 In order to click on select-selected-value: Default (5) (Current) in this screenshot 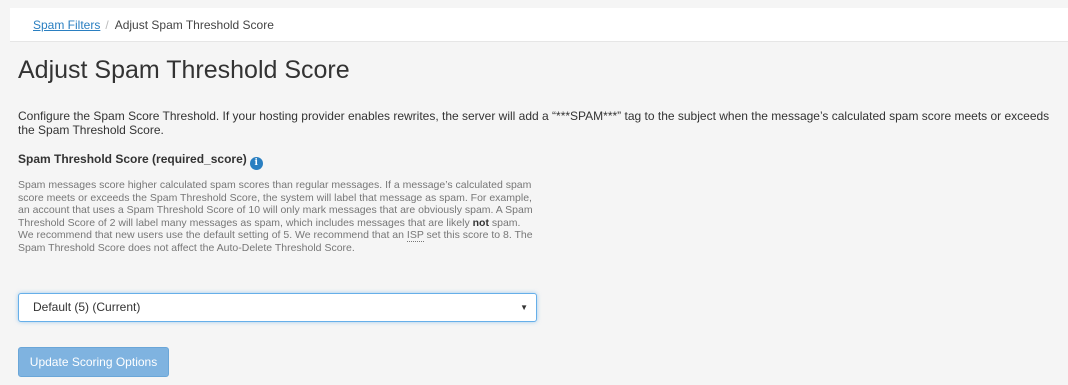, I will do `click(87, 307)`.